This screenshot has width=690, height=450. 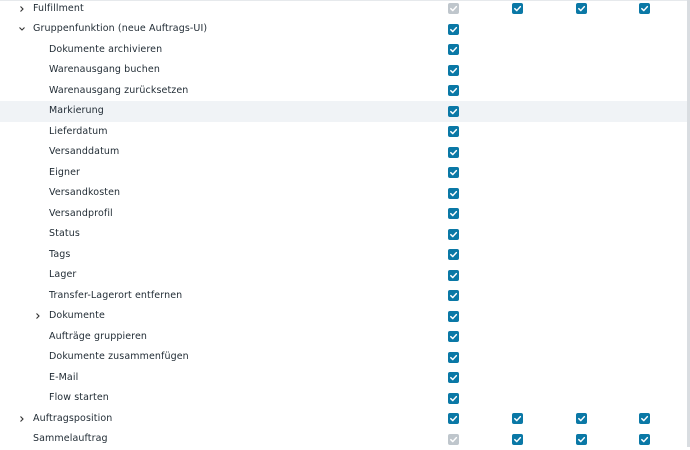 What do you see at coordinates (106, 49) in the screenshot?
I see `tree-row-label: Dokumente archivieren` at bounding box center [106, 49].